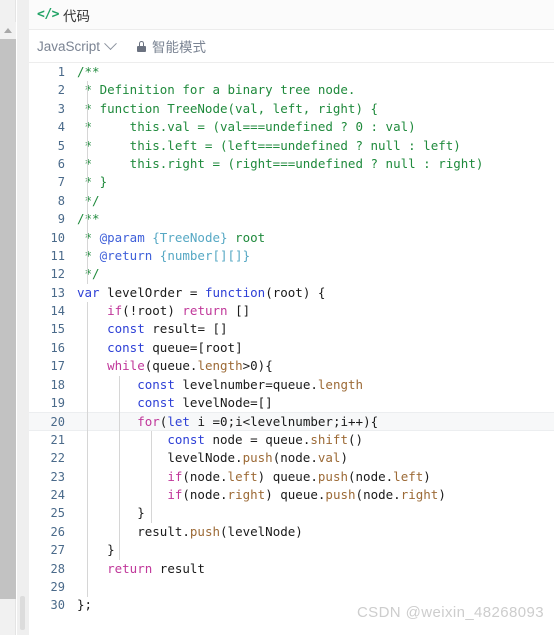 The width and height of the screenshot is (554, 635). Describe the element at coordinates (291, 513) in the screenshot. I see `code-line: 25 }` at that location.